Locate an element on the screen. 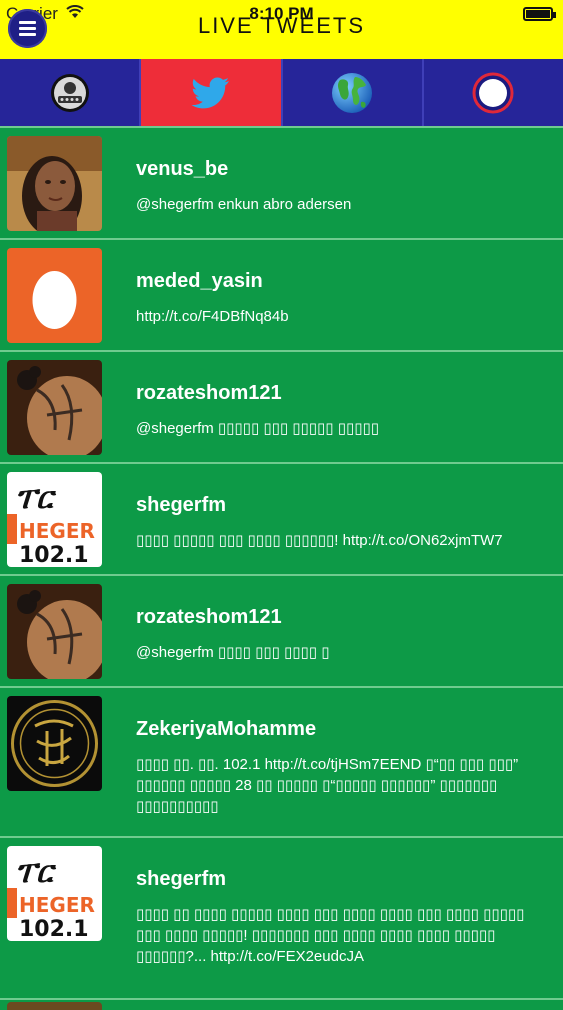 The height and width of the screenshot is (1010, 563). tab-twitter is located at coordinates (212, 92).